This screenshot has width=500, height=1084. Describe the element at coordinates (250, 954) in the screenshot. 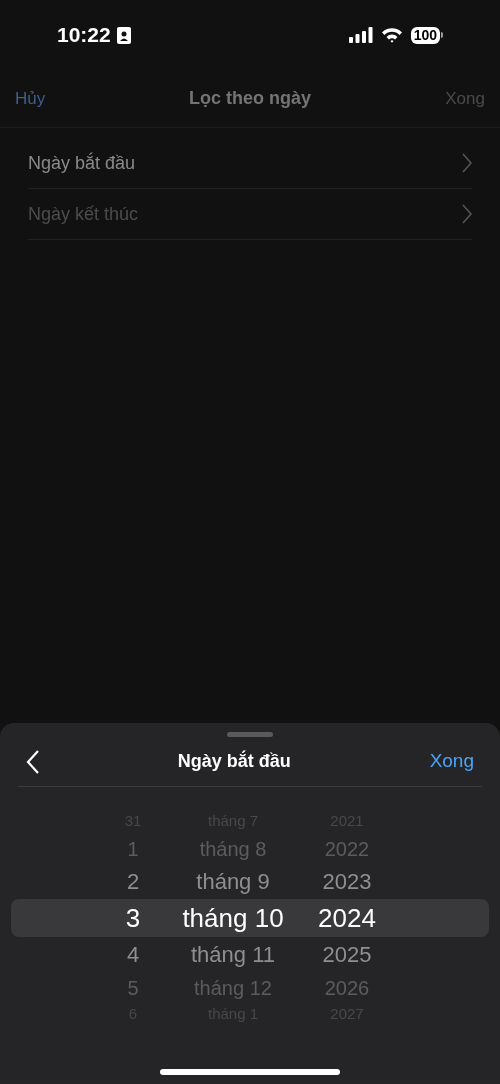

I see `picker-row: 4 tháng 11 2025` at that location.